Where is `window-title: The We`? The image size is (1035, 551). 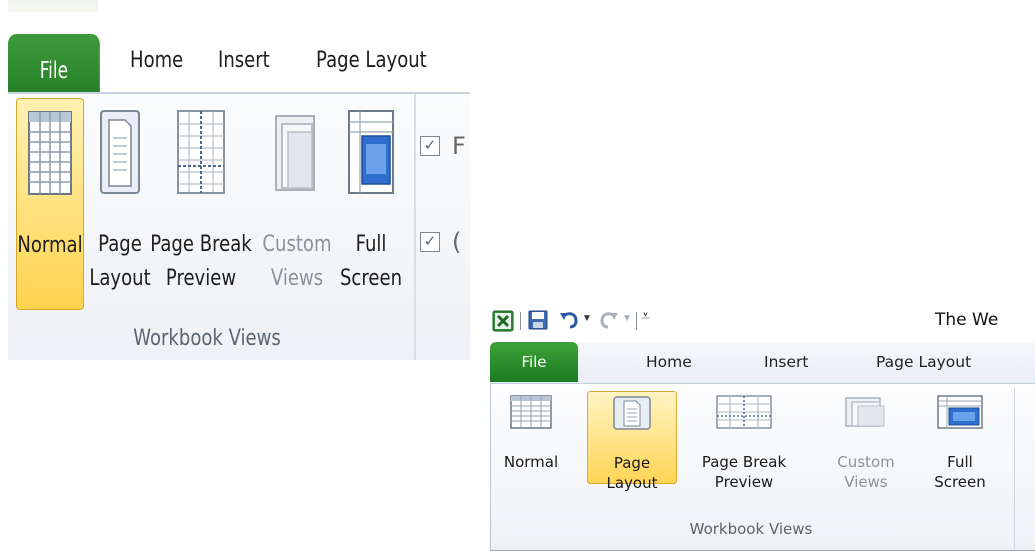
window-title: The We is located at coordinates (967, 320).